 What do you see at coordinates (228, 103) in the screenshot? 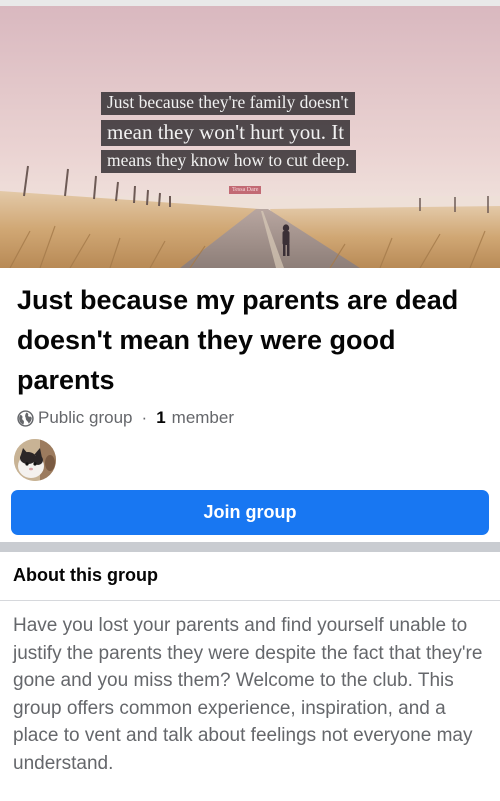
I see `quote-line: Just because they're family doesn't` at bounding box center [228, 103].